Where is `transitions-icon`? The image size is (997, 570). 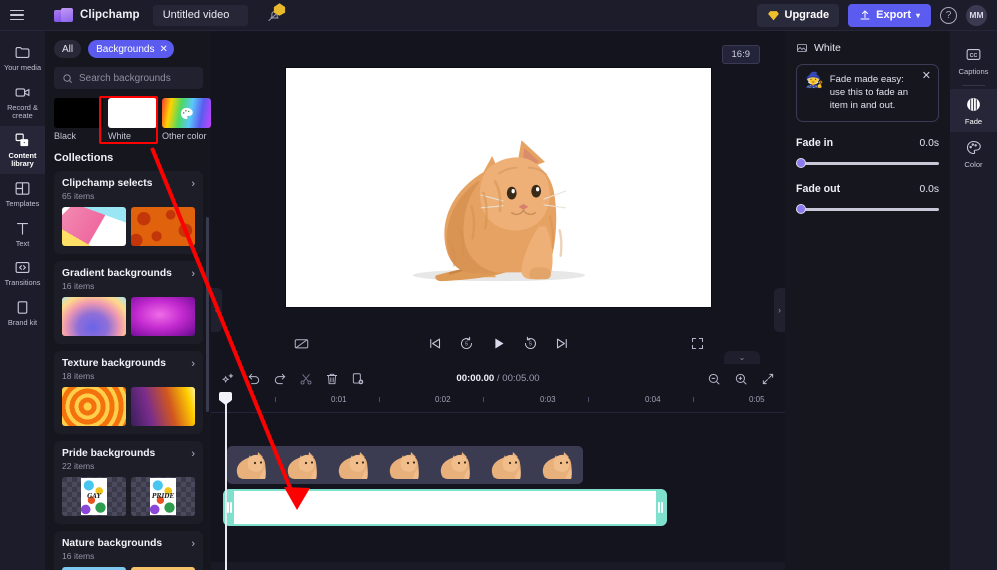
transitions-icon is located at coordinates (22, 268).